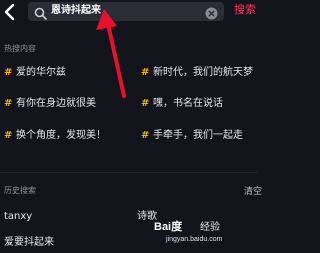 The height and width of the screenshot is (253, 320). I want to click on back-chevron-icon, so click(10, 12).